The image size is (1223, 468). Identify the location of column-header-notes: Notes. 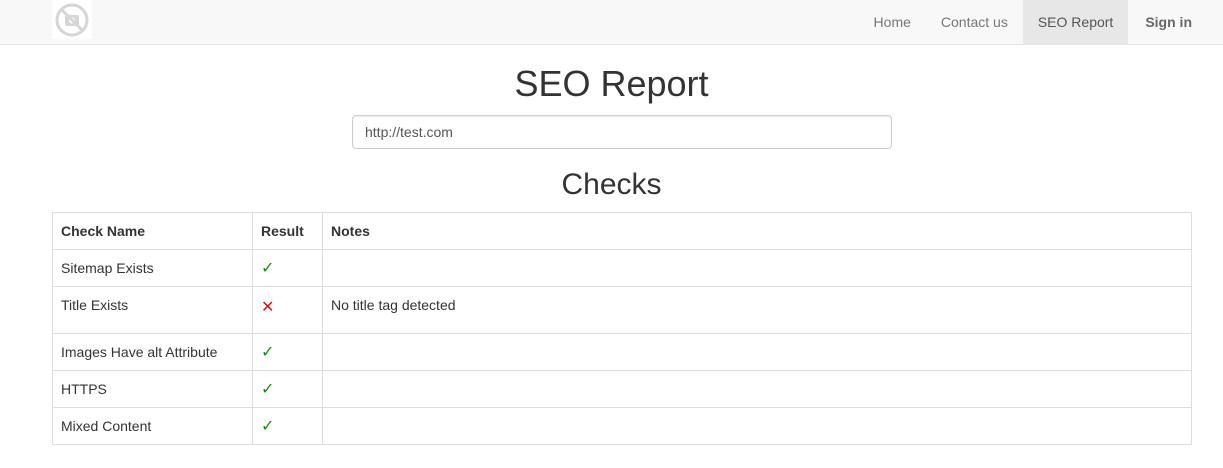
(757, 231).